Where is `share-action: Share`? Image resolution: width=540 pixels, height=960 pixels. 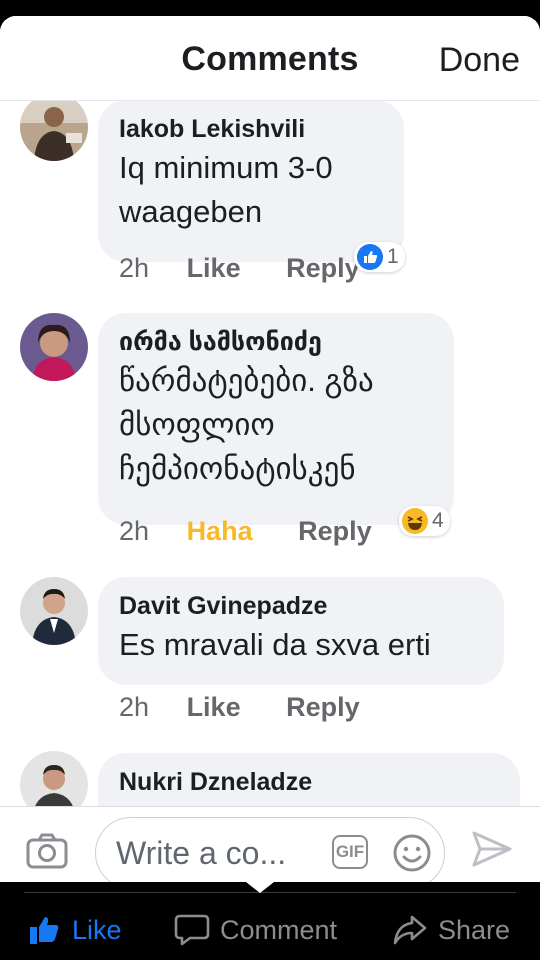 share-action: Share is located at coordinates (451, 930).